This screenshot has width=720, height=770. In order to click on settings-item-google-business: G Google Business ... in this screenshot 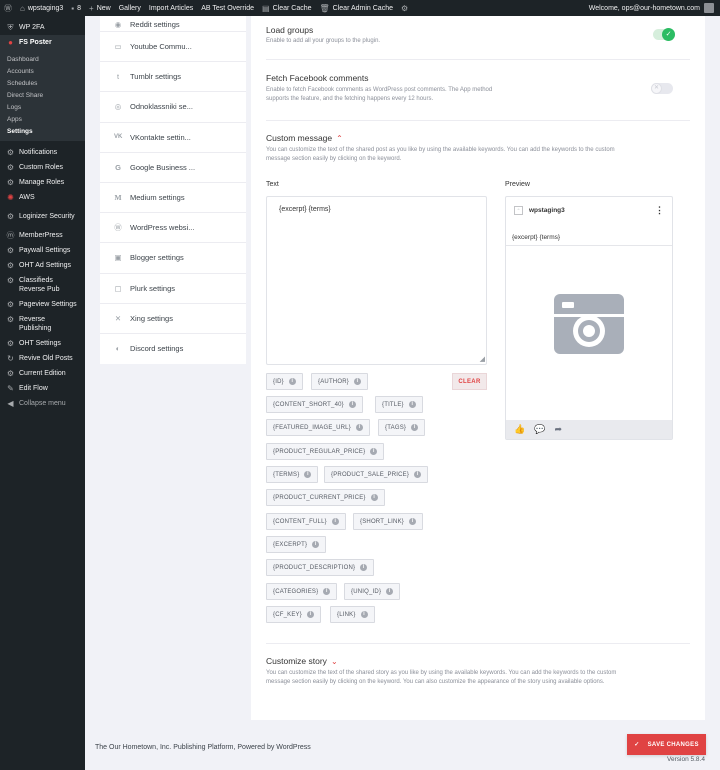, I will do `click(173, 168)`.